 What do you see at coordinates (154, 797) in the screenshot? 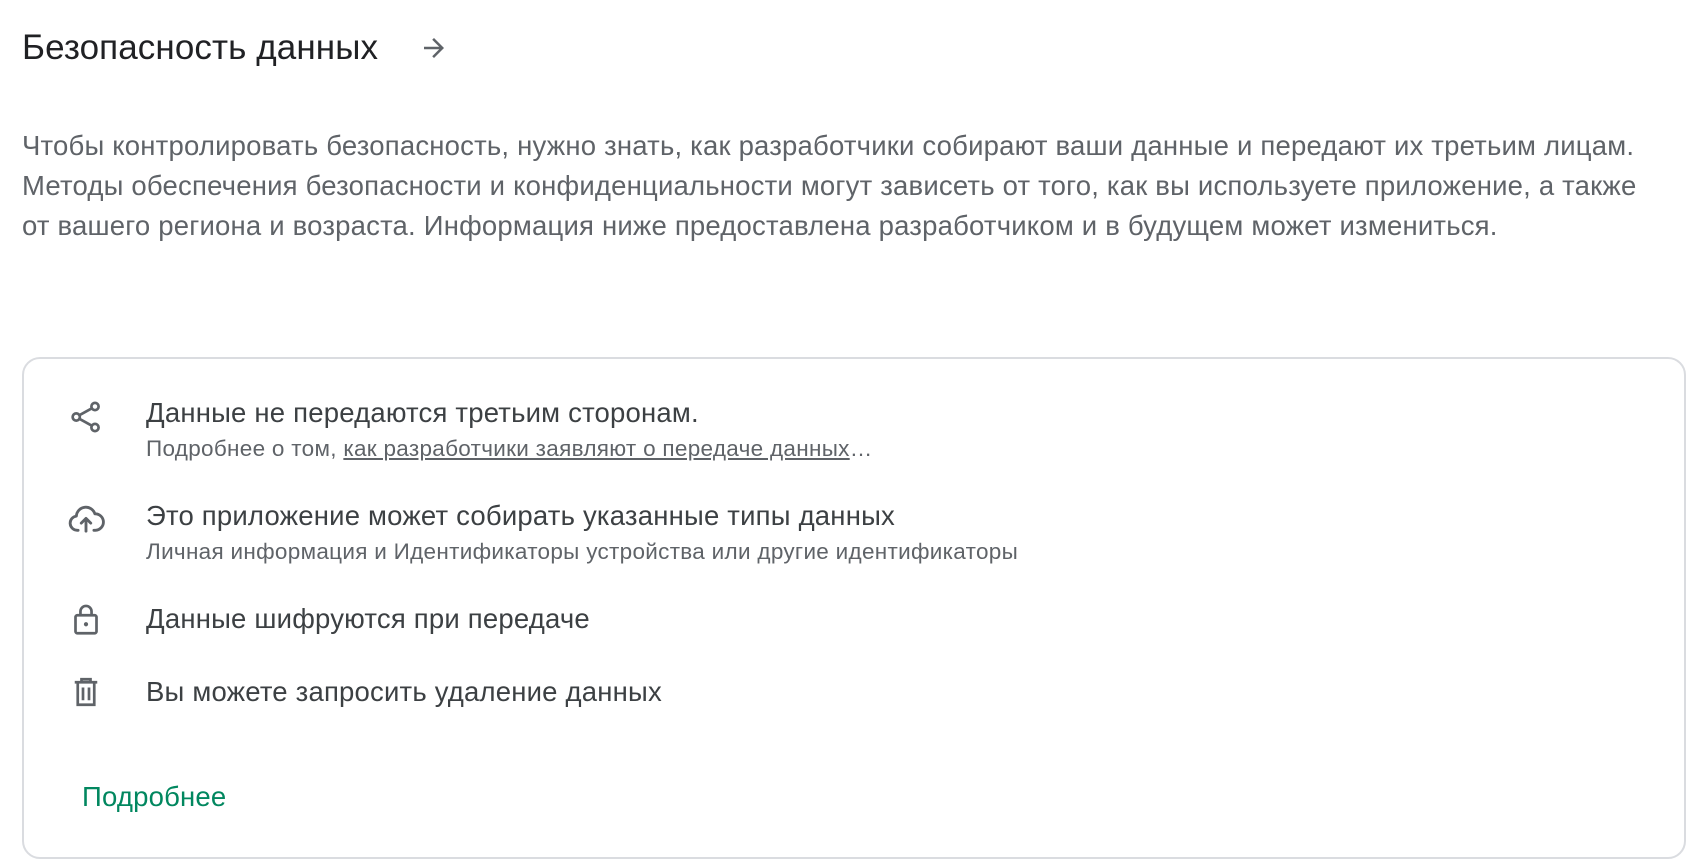
I see `more-details-link: Подробнее` at bounding box center [154, 797].